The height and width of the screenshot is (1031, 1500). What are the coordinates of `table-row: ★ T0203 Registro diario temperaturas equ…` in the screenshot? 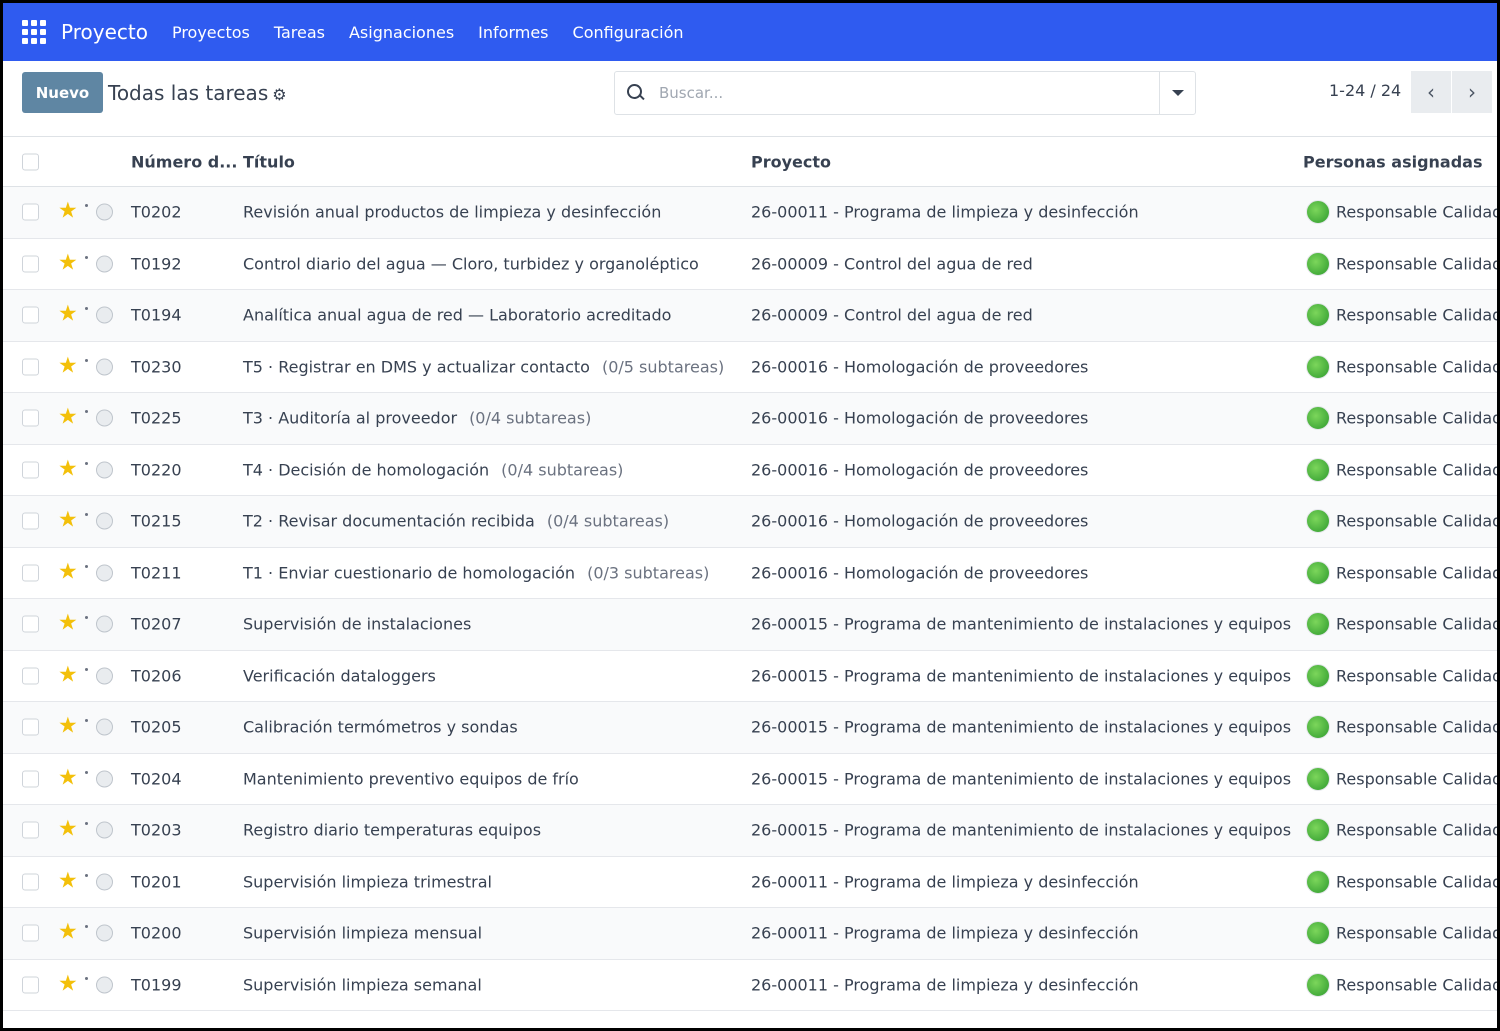 It's located at (750, 831).